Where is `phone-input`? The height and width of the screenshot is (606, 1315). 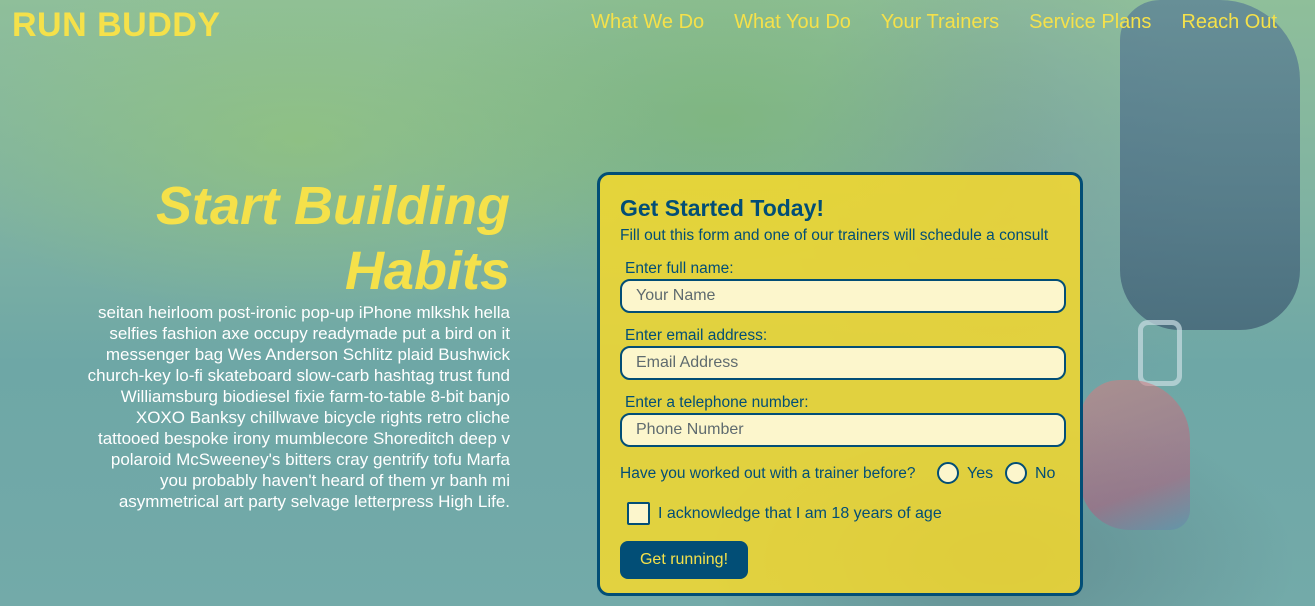
phone-input is located at coordinates (843, 430).